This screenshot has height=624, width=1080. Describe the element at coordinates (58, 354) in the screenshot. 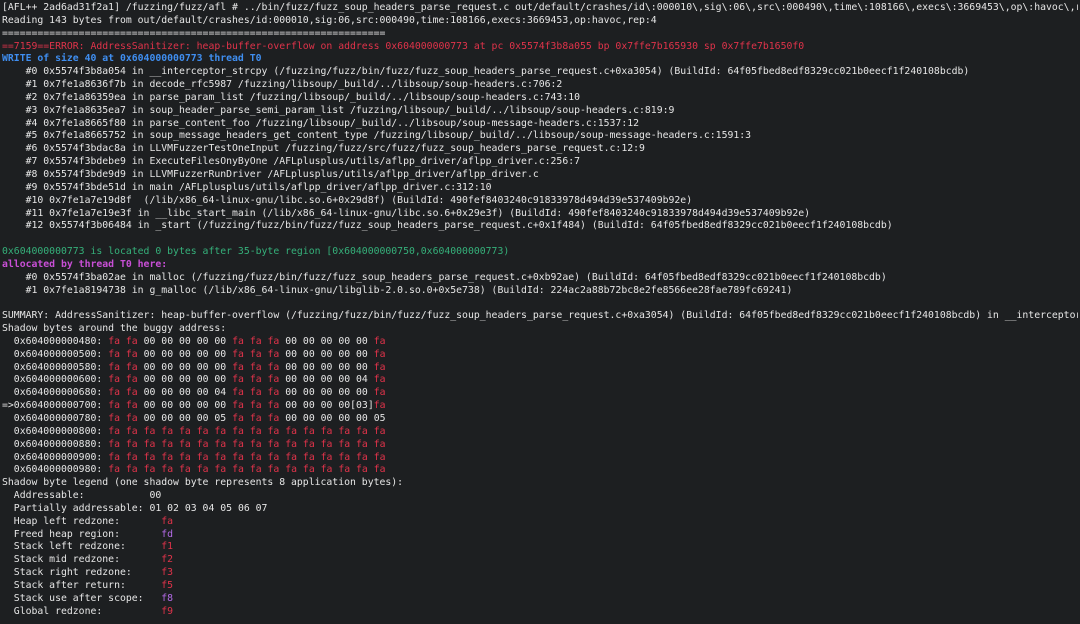

I see `shadow-row-address: 0x604000000500:` at that location.